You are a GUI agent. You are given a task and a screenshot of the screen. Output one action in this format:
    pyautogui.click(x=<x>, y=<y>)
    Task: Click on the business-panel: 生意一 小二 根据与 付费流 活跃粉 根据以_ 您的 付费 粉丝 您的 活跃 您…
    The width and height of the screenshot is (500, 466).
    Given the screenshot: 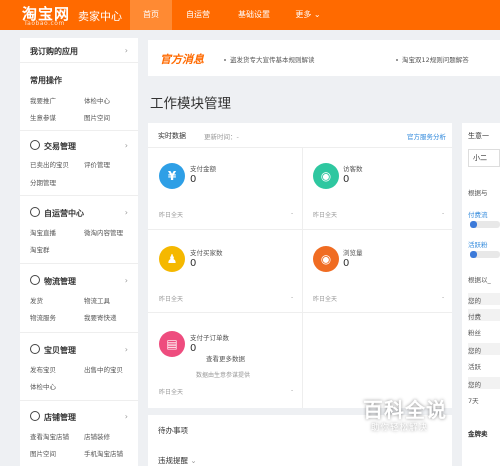 What is the action you would take?
    pyautogui.click(x=481, y=294)
    